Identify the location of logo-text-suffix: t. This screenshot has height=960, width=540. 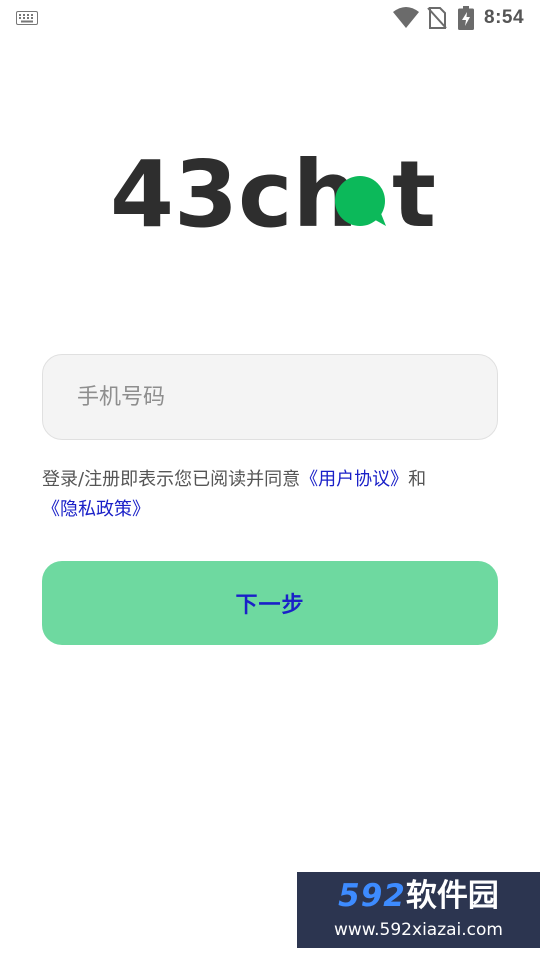
(413, 199).